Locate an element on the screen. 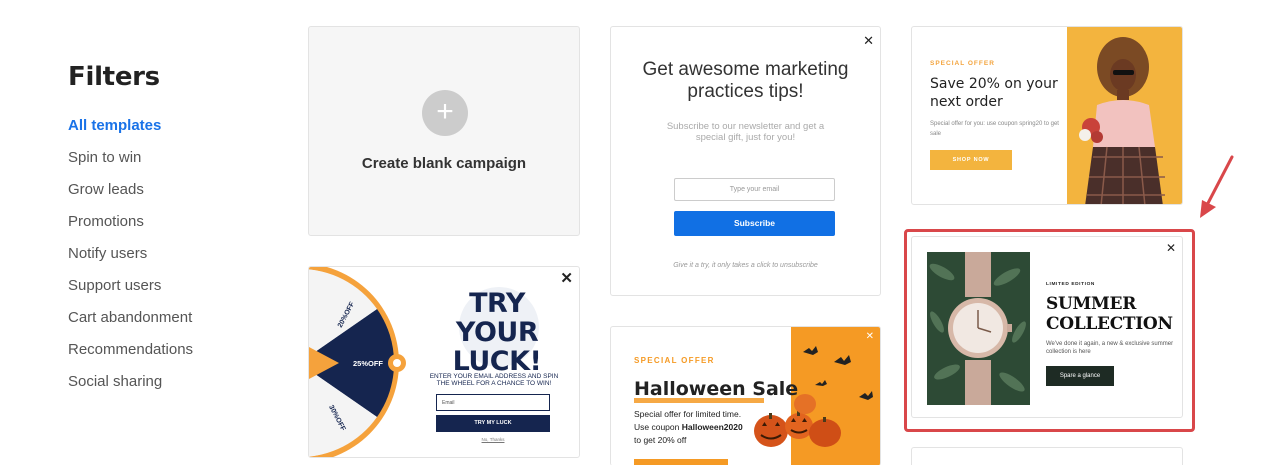 The height and width of the screenshot is (465, 1278). filter-promotions: Promotions is located at coordinates (168, 229).